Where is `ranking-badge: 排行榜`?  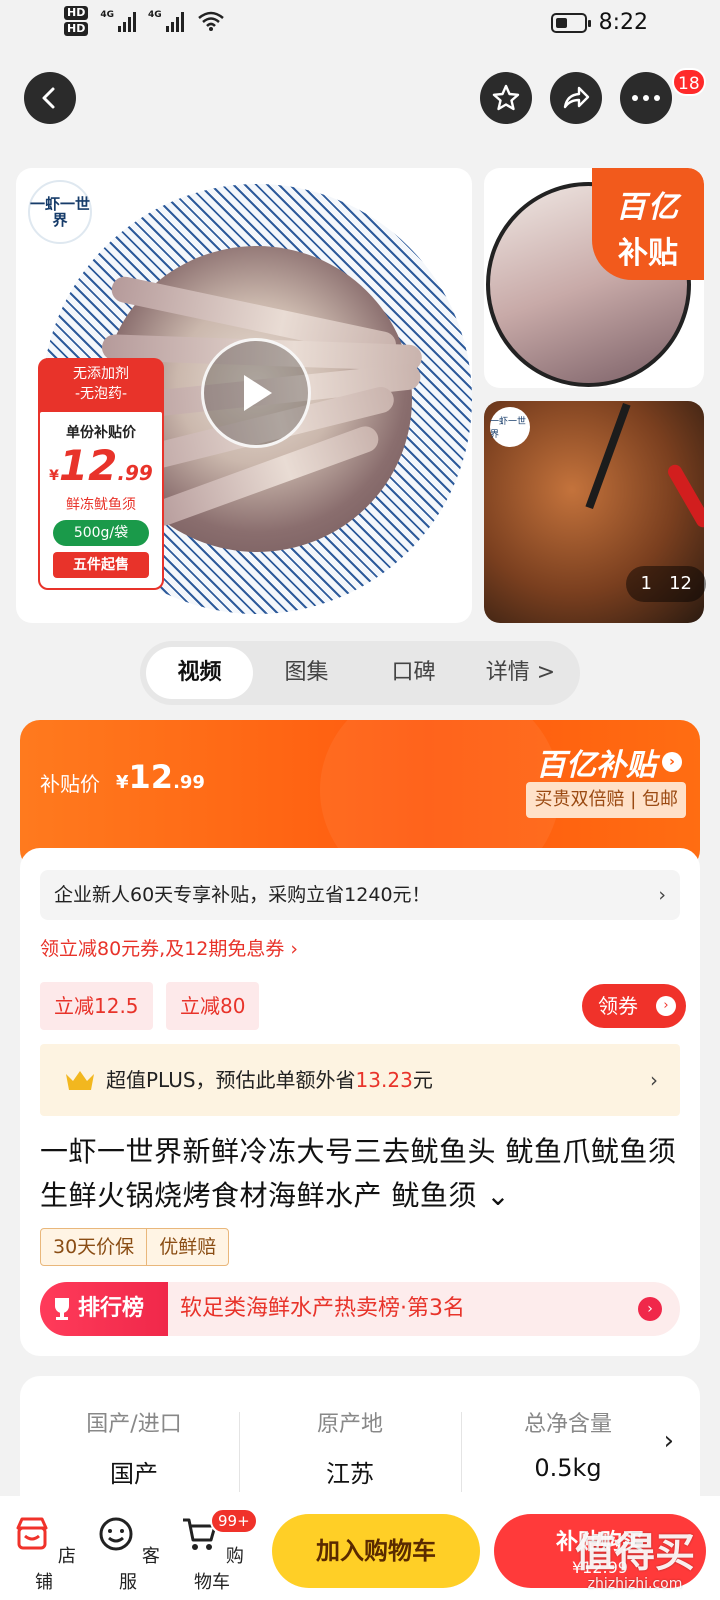 ranking-badge: 排行榜 is located at coordinates (104, 1309).